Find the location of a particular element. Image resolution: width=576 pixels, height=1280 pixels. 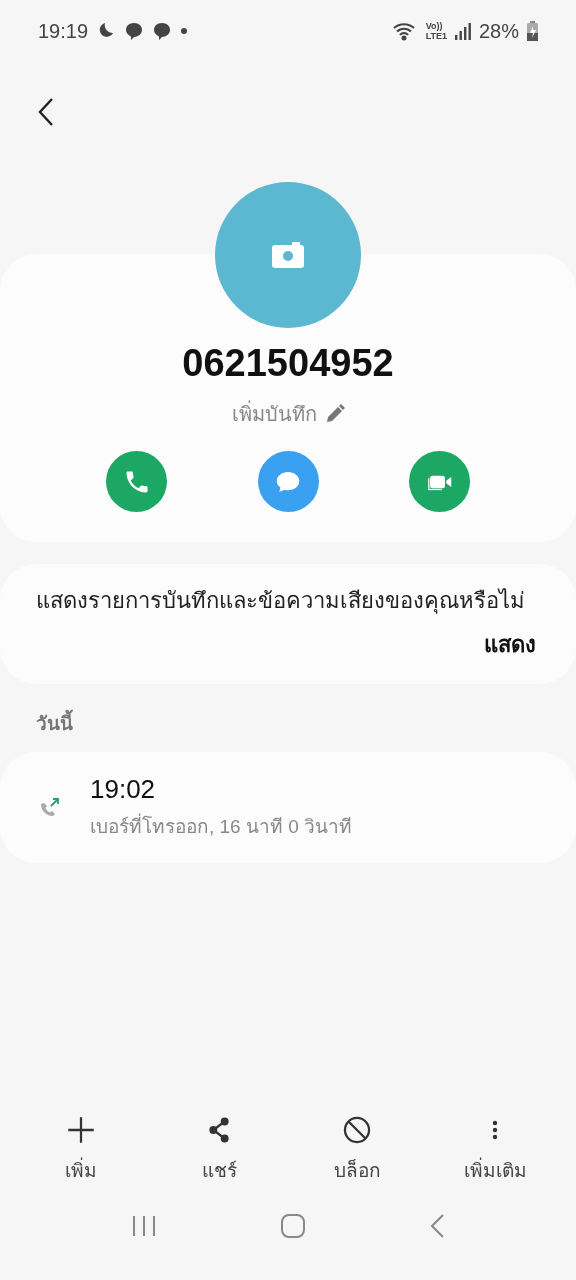

back-button is located at coordinates (46, 112).